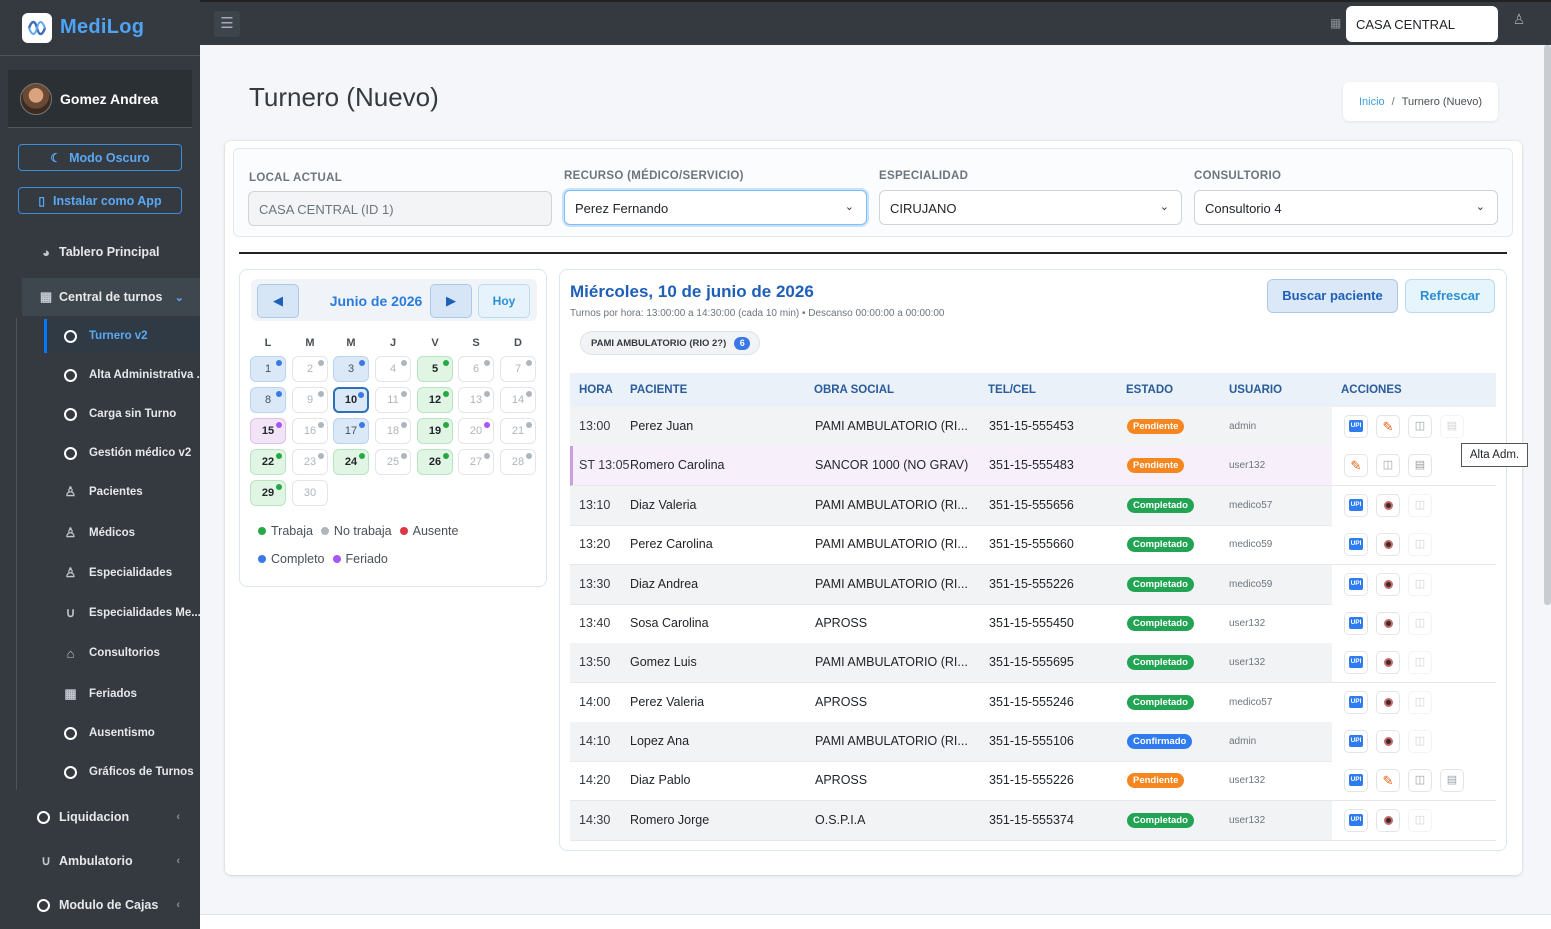 This screenshot has height=929, width=1551. Describe the element at coordinates (518, 431) in the screenshot. I see `calendar-day: 21` at that location.